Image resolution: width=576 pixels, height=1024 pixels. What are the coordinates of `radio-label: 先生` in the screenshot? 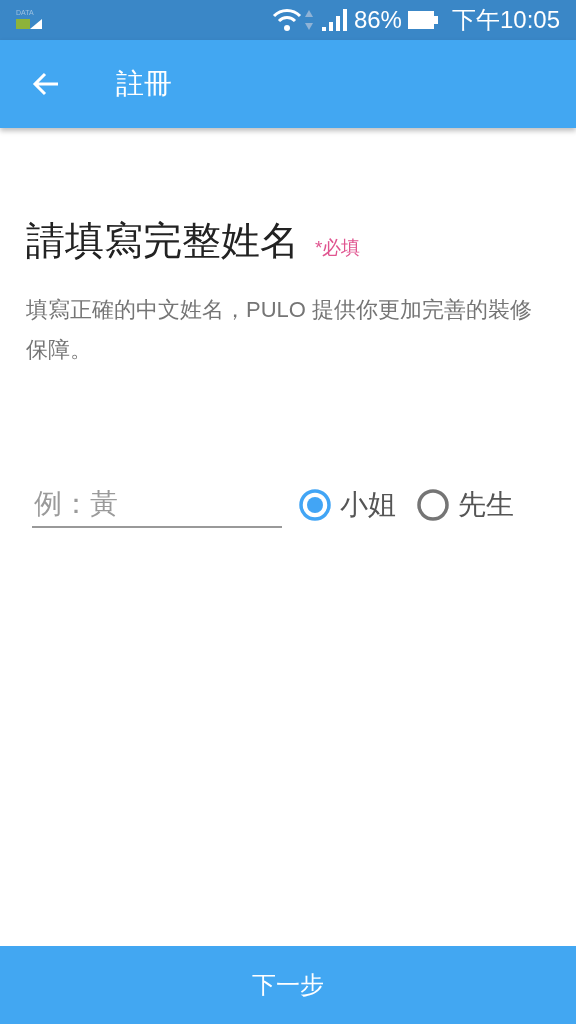 It's located at (486, 505).